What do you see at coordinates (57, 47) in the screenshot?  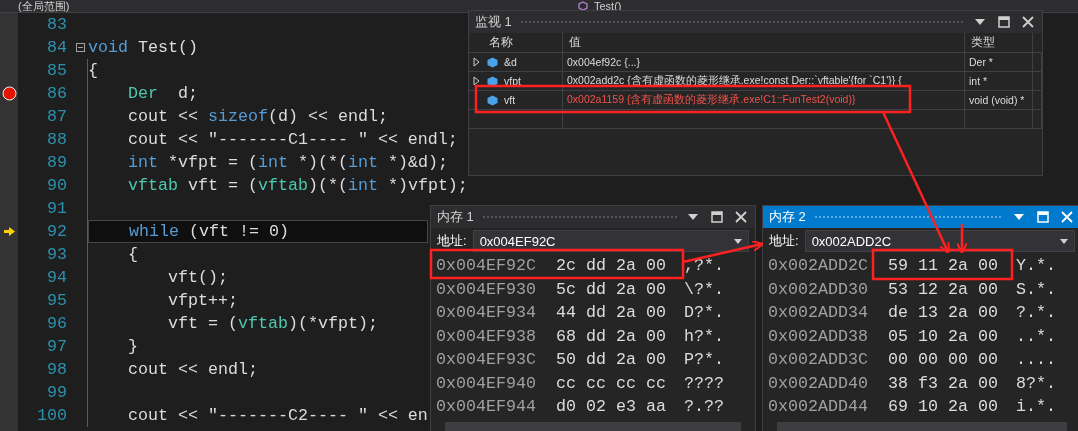 I see `line-number: 84` at bounding box center [57, 47].